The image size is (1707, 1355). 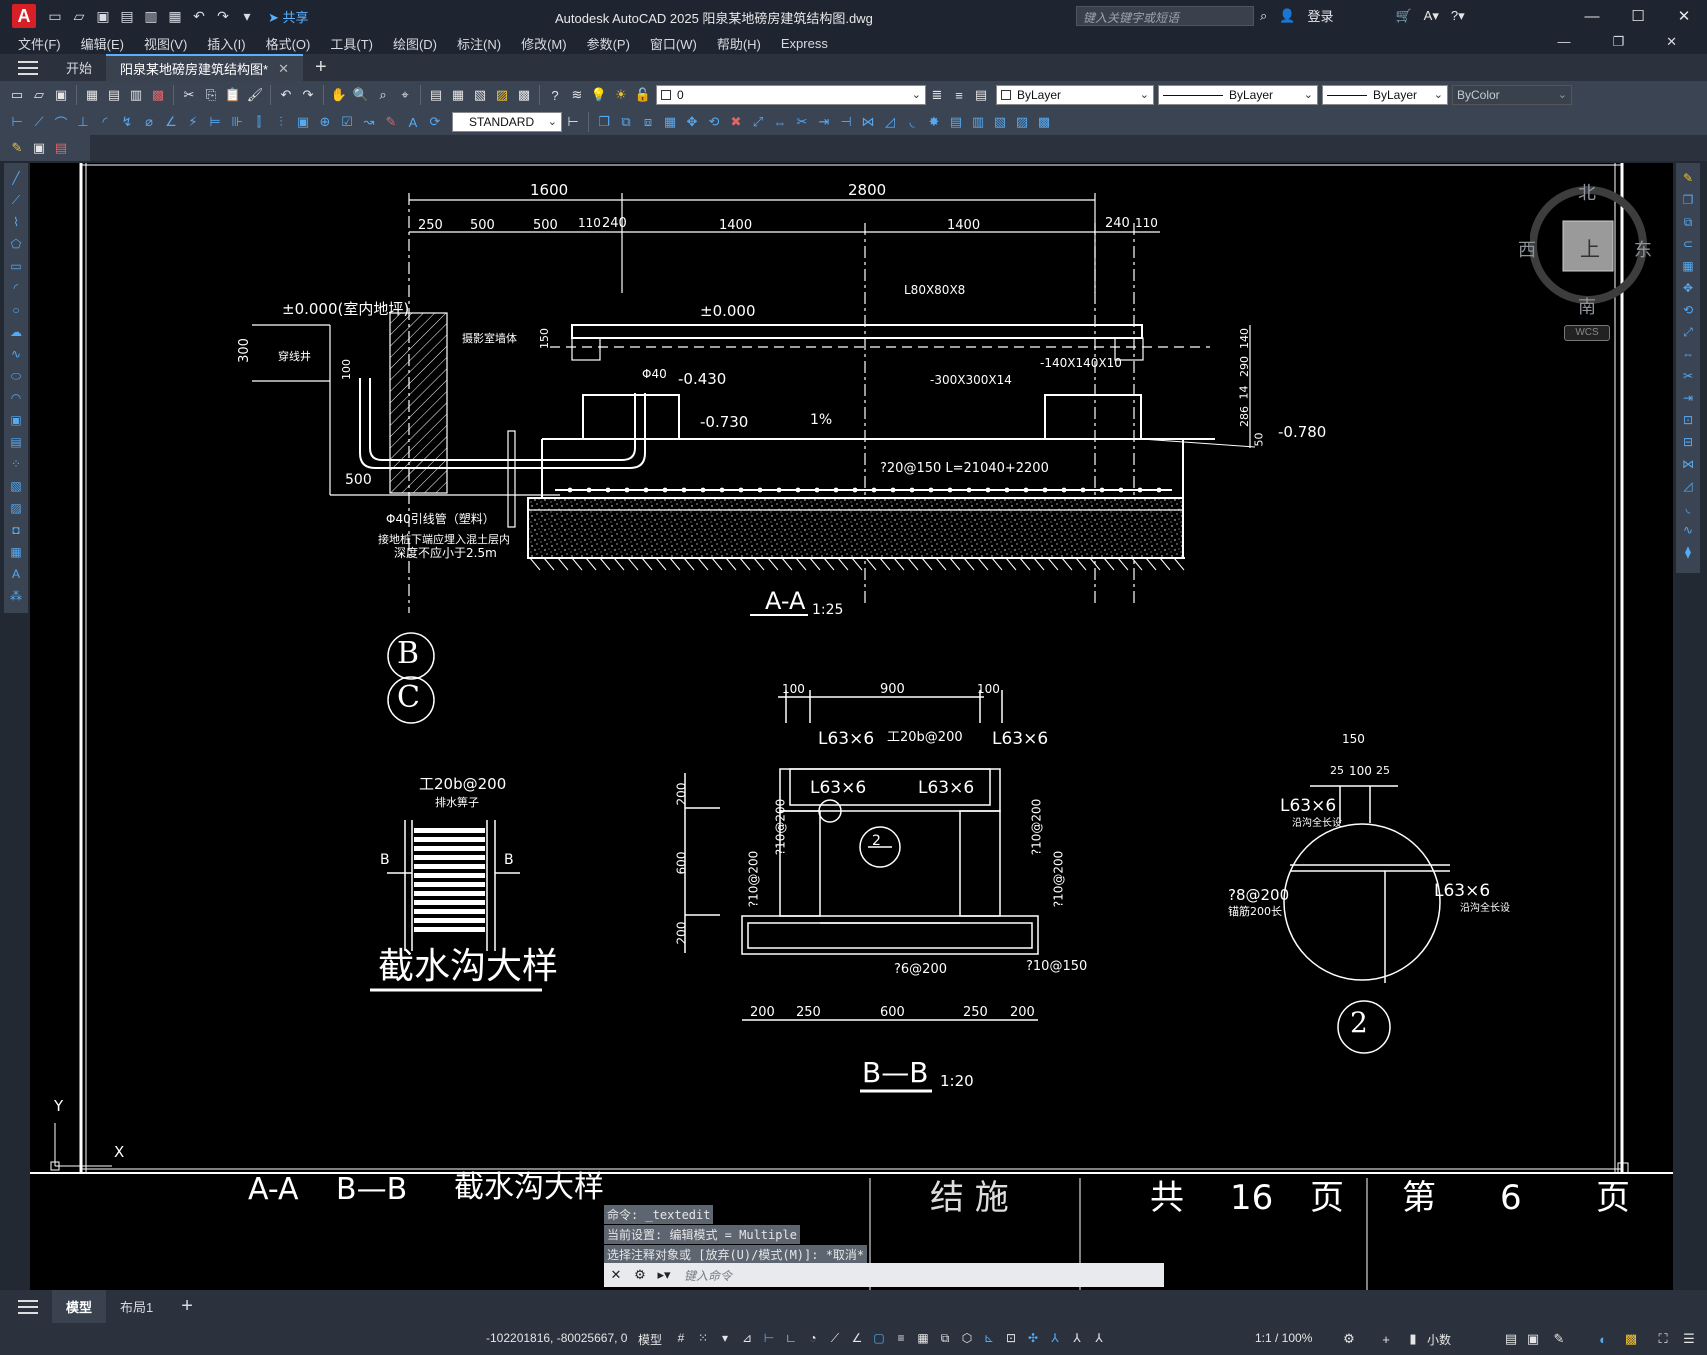 I want to click on polyline-icon: ⌇, so click(x=16, y=222).